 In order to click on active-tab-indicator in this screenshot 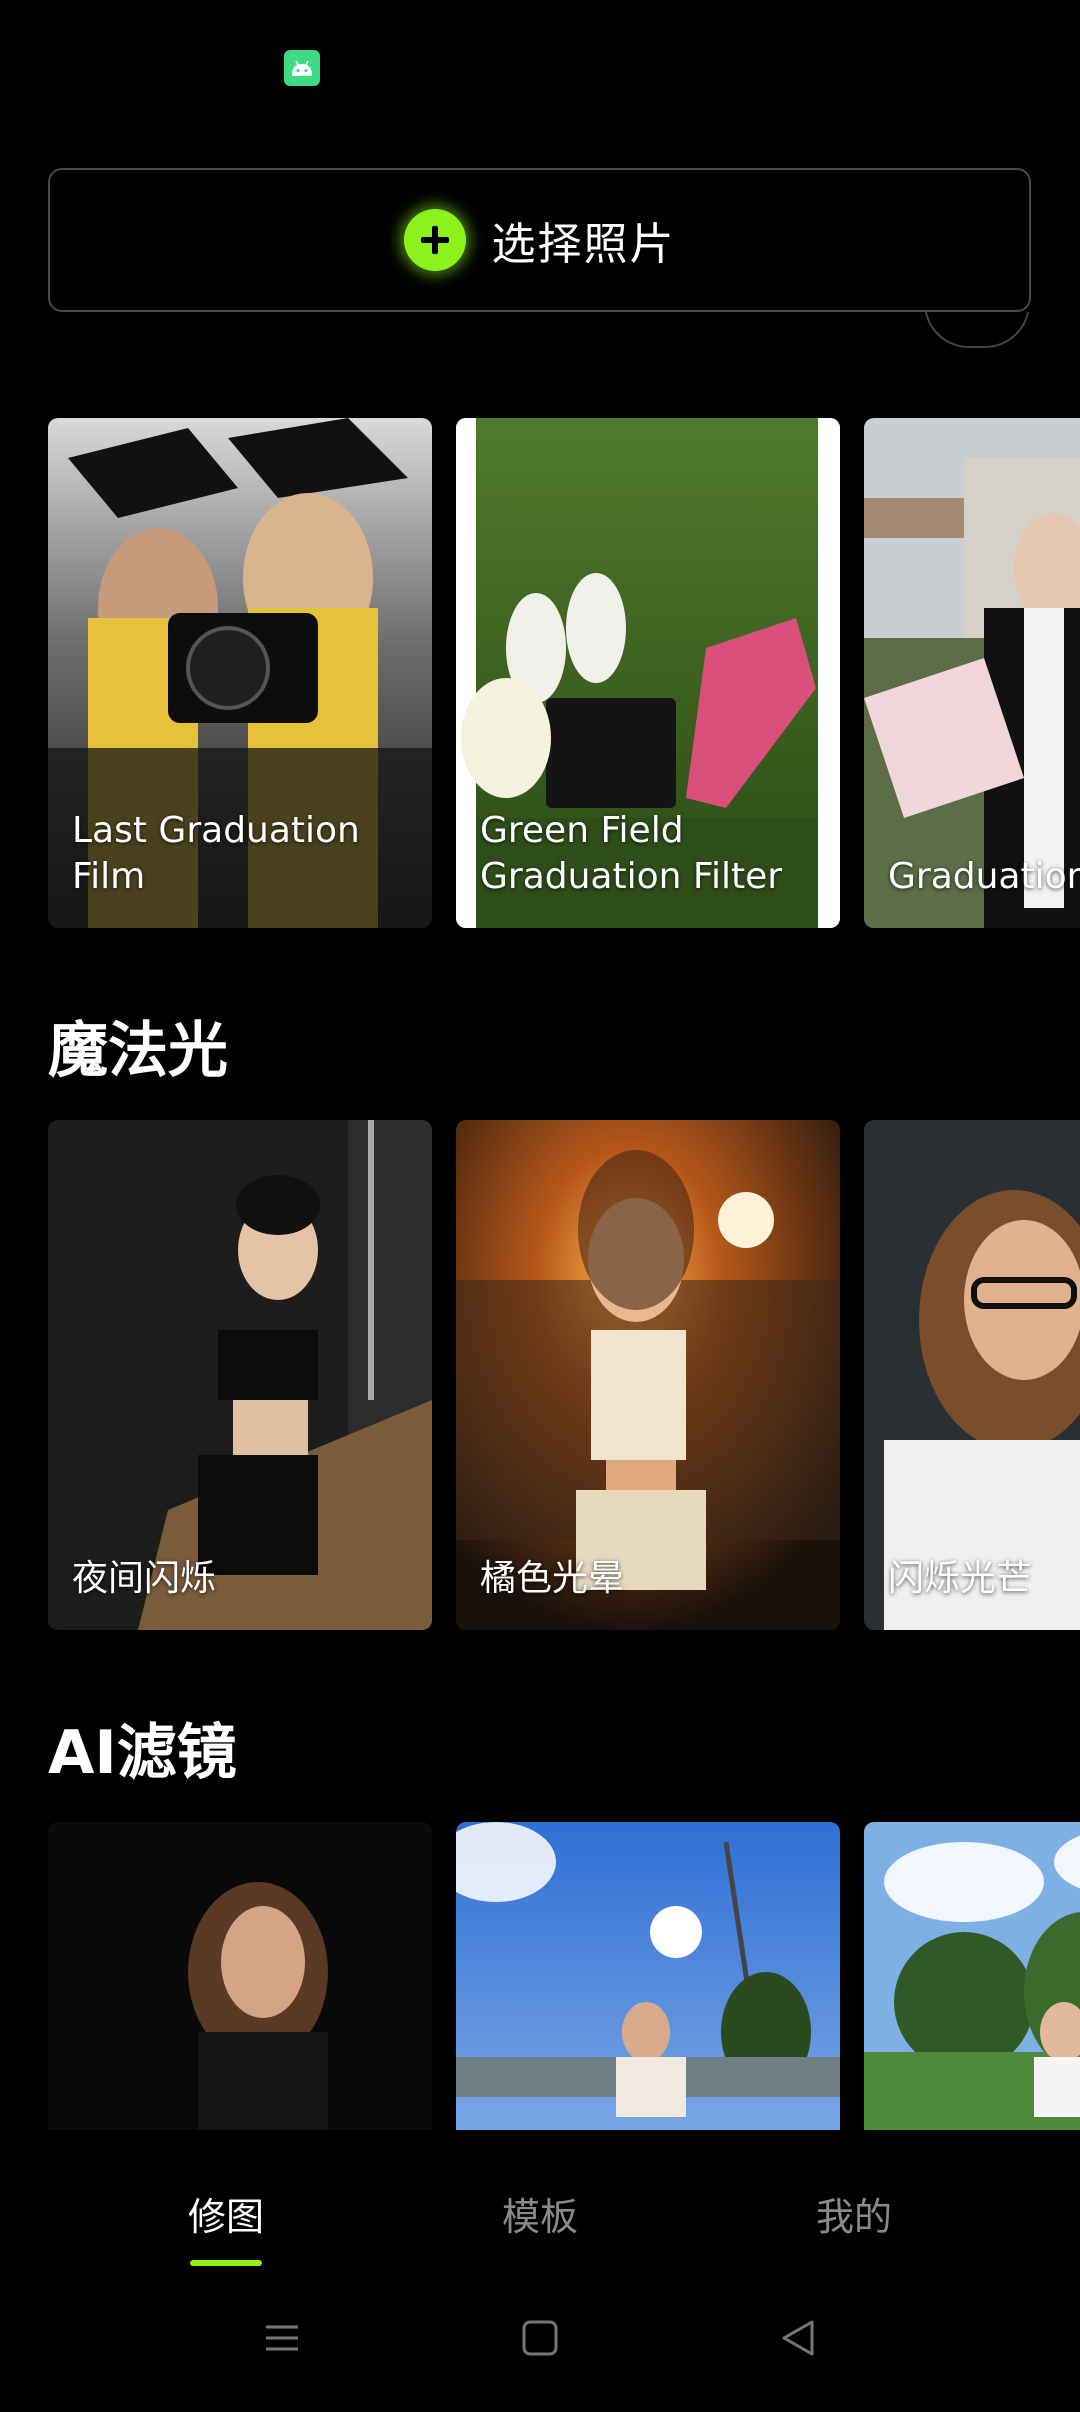, I will do `click(226, 2263)`.